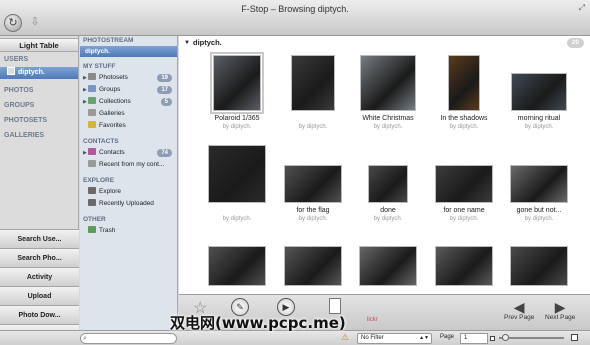 This screenshot has width=590, height=345. What do you see at coordinates (128, 231) in the screenshot?
I see `other-item-0: Trash` at bounding box center [128, 231].